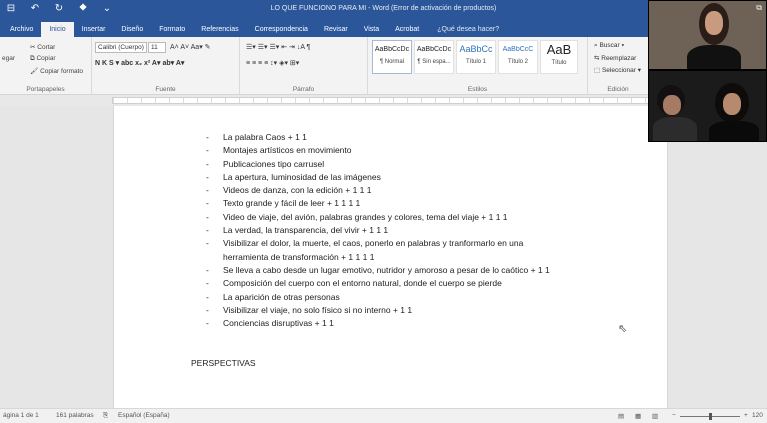 The image size is (767, 423). What do you see at coordinates (219, 31) in the screenshot?
I see `tab-referencias: Referencias` at bounding box center [219, 31].